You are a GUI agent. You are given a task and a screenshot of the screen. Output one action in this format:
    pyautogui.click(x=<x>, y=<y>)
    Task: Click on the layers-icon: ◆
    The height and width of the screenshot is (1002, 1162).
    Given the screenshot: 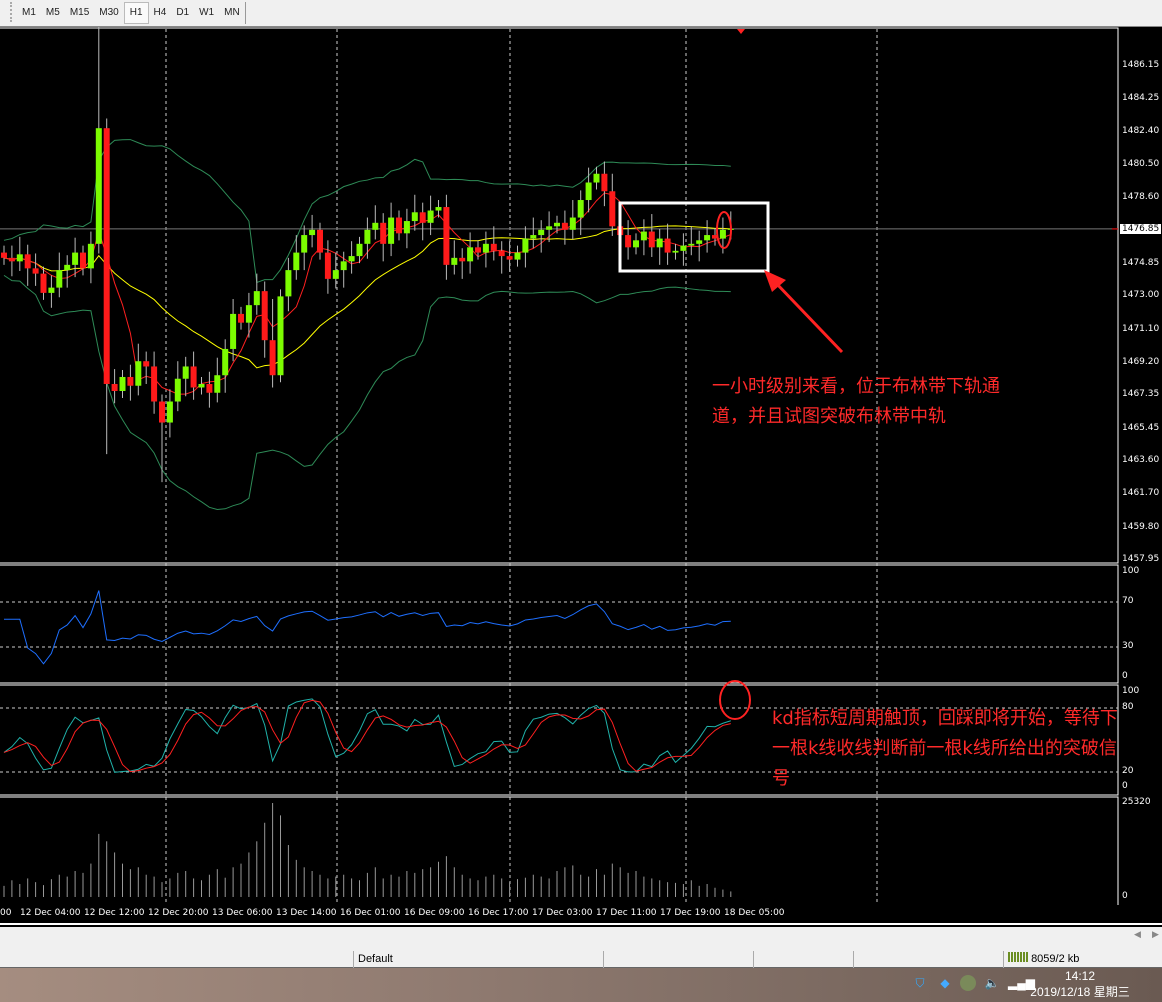 What is the action you would take?
    pyautogui.click(x=945, y=983)
    